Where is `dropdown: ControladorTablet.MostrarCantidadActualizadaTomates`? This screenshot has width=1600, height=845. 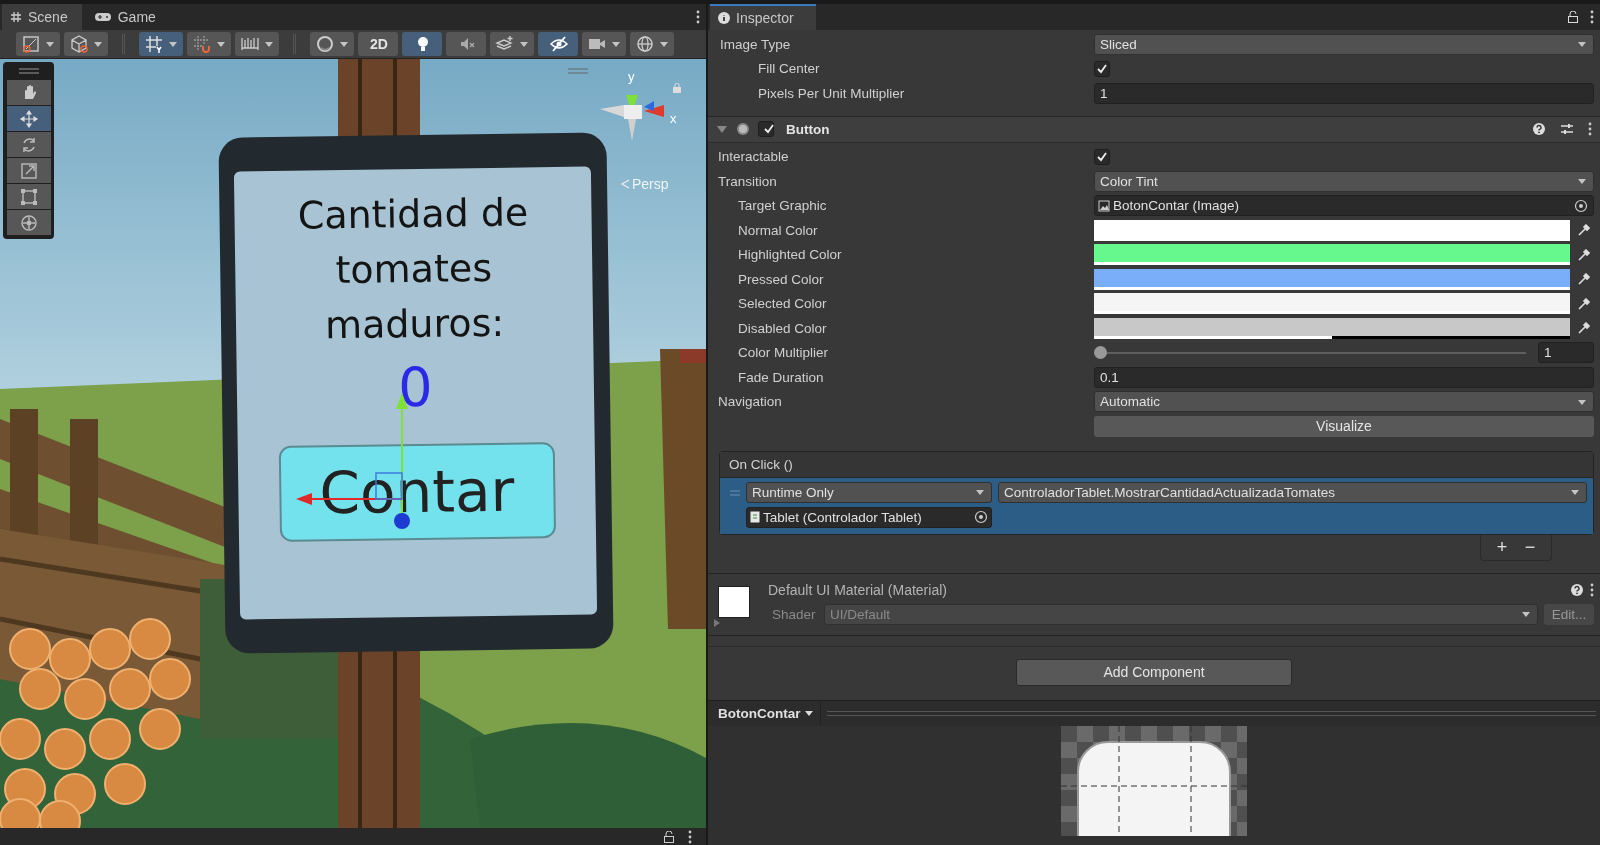 dropdown: ControladorTablet.MostrarCantidadActualizadaTomates is located at coordinates (1292, 492).